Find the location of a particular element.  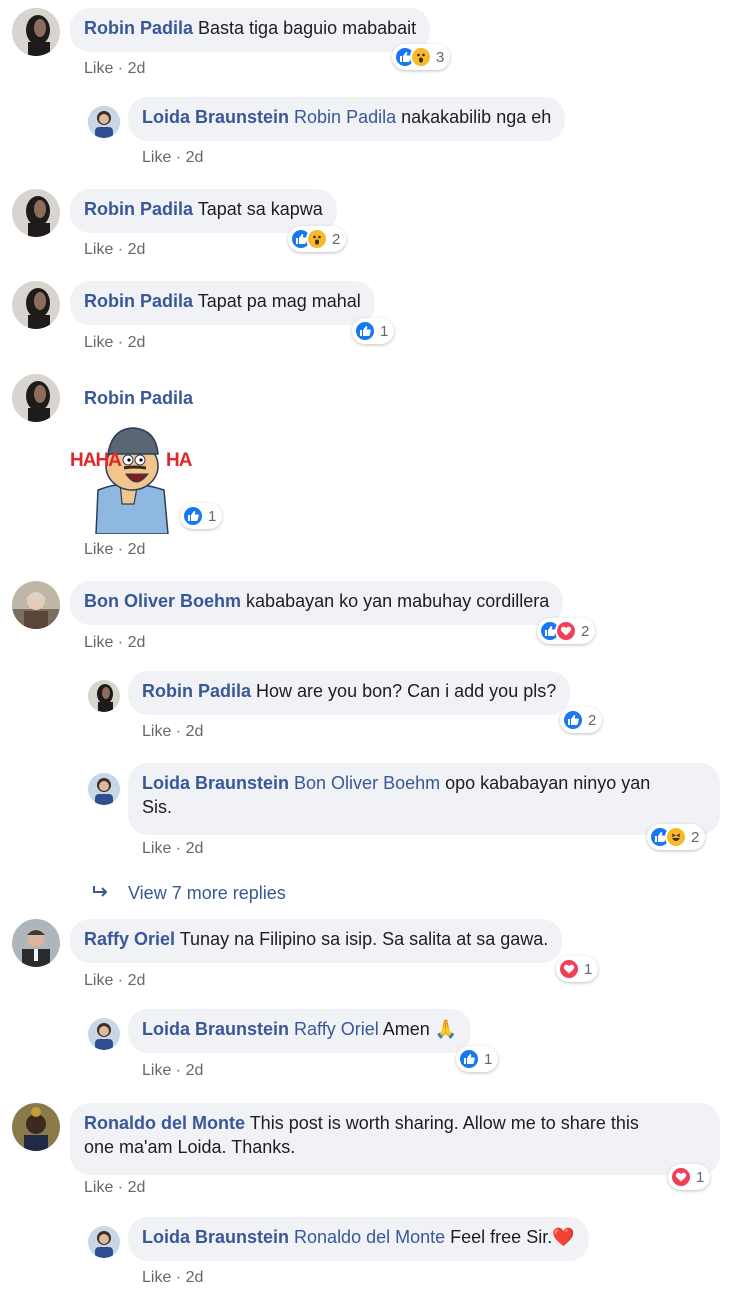

comment-text: Tapat pa mag mahal is located at coordinates (279, 301).